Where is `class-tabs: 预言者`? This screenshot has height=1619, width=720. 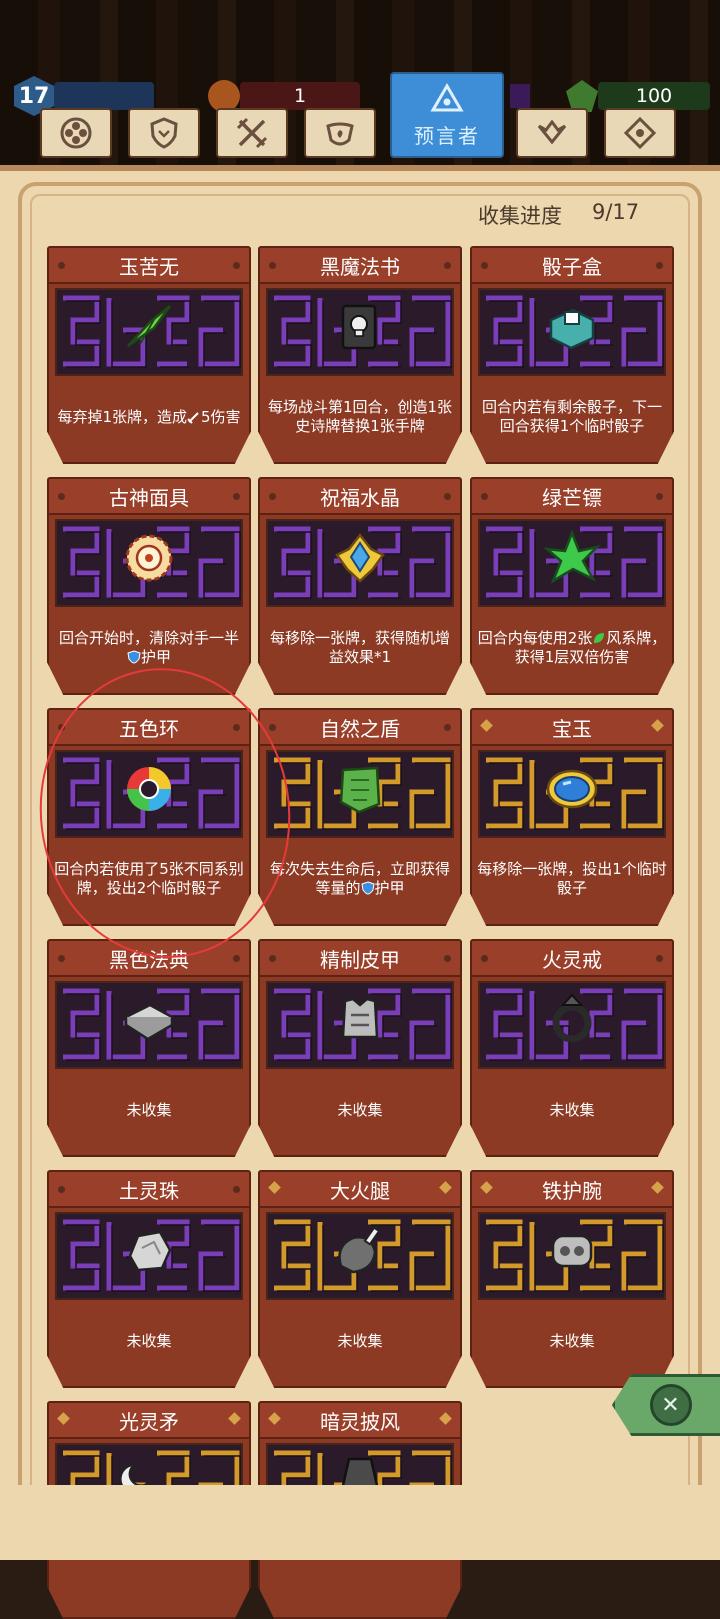 class-tabs: 预言者 is located at coordinates (360, 116).